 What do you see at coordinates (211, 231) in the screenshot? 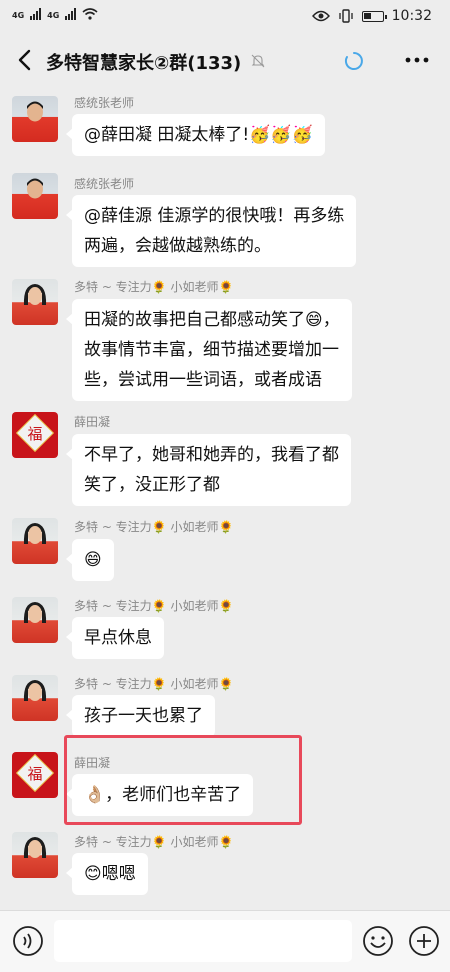
I see `message-bubble: @薛佳源 佳源学的很快哦！再多练 两遍，会越做越熟练的。` at bounding box center [211, 231].